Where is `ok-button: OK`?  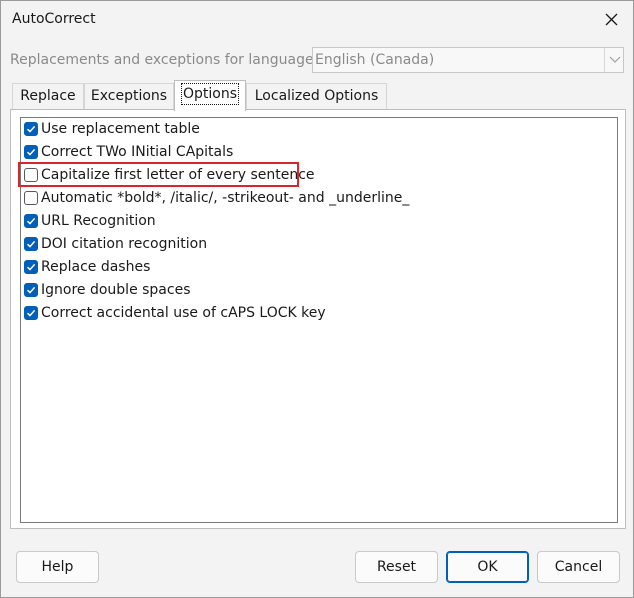 ok-button: OK is located at coordinates (487, 567).